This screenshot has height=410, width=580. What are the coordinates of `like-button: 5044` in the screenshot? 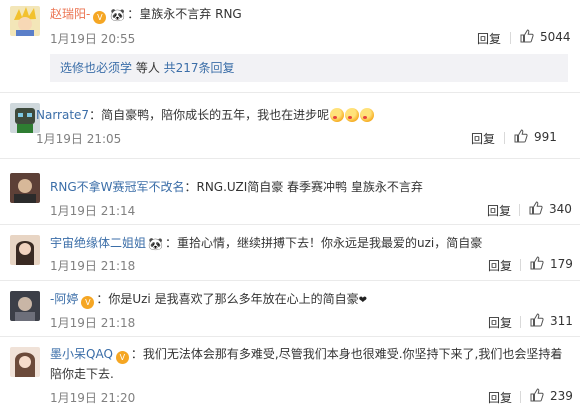 It's located at (545, 36).